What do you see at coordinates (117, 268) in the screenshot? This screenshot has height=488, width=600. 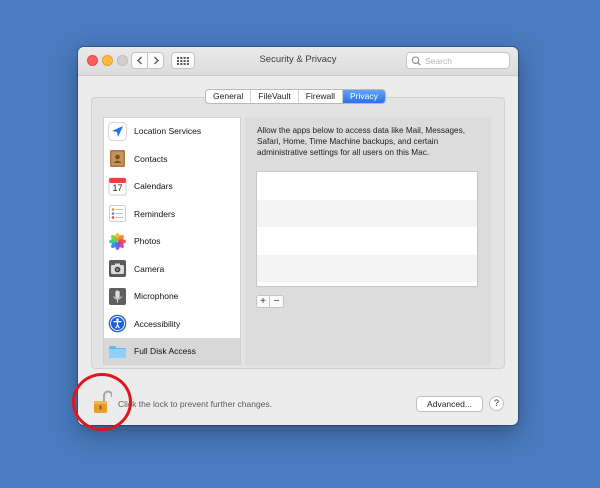 I see `camera-icon` at bounding box center [117, 268].